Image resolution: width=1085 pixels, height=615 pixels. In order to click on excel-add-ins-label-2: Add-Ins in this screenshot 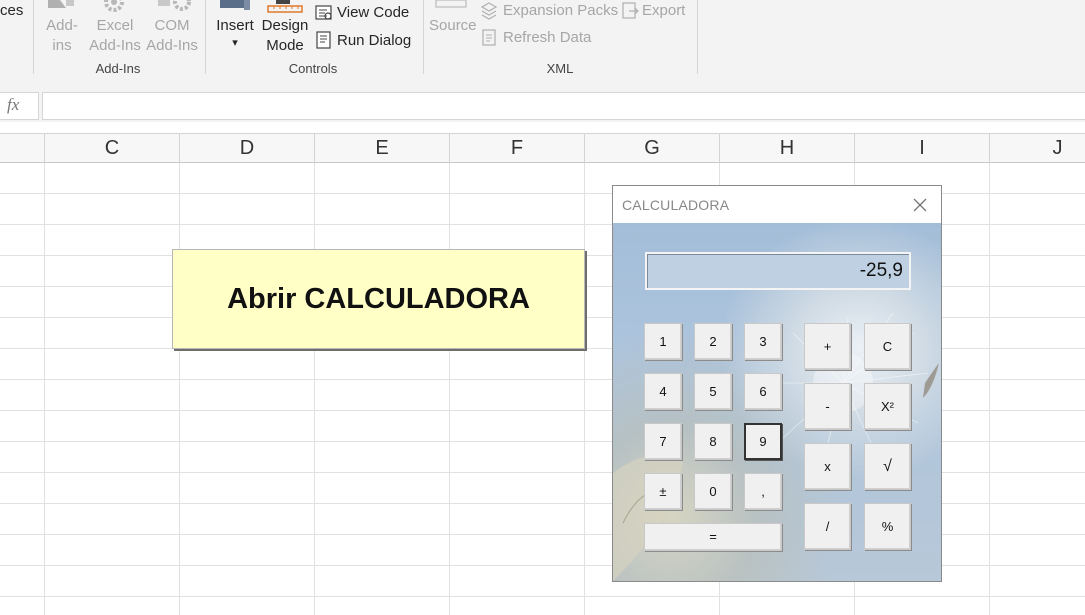, I will do `click(115, 45)`.